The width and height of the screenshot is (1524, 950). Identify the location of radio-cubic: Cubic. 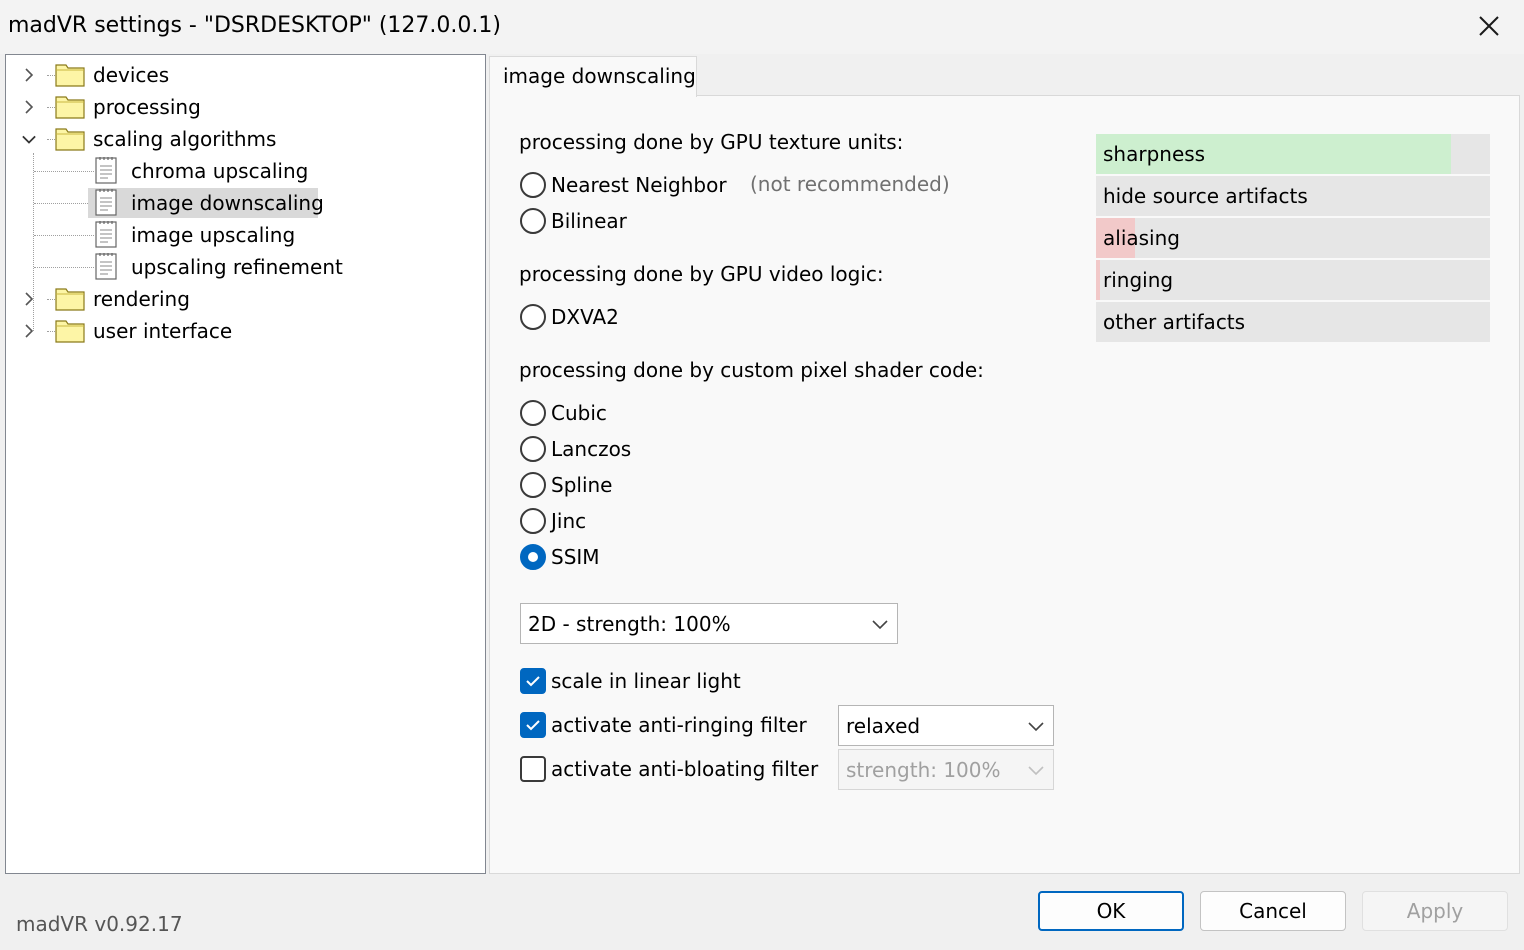
(563, 413).